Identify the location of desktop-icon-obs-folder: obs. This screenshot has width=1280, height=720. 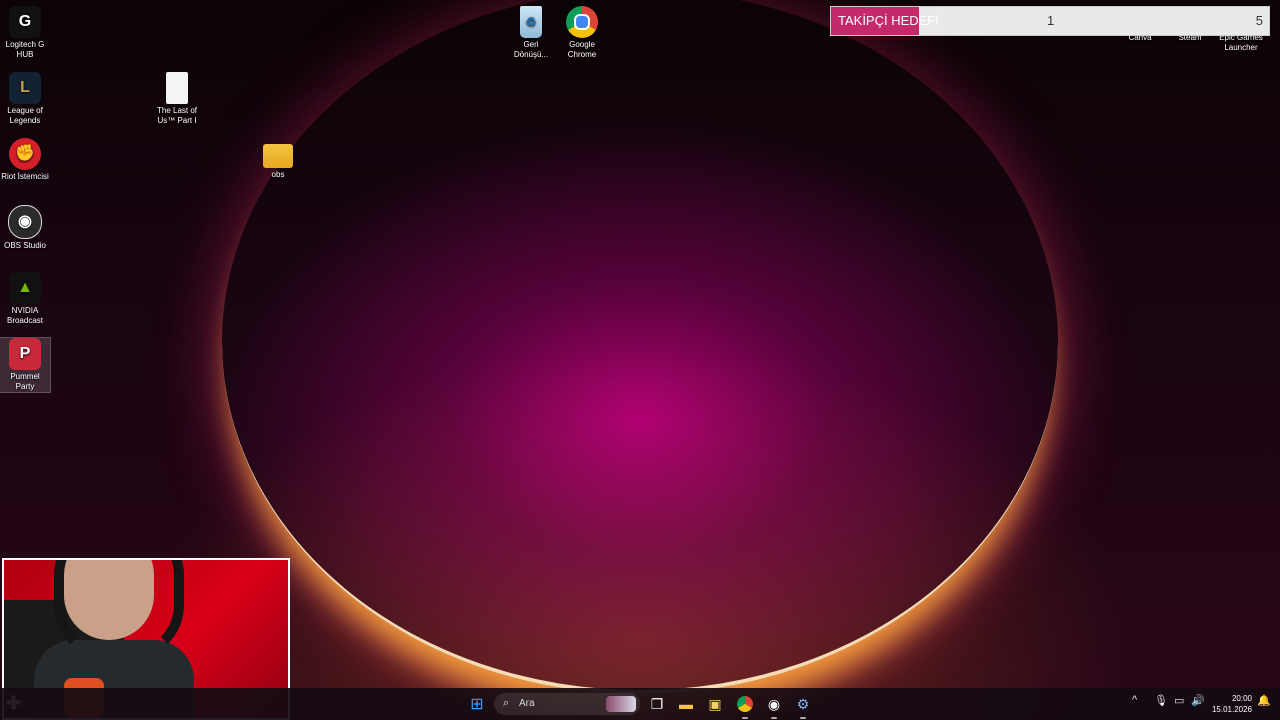
(278, 160).